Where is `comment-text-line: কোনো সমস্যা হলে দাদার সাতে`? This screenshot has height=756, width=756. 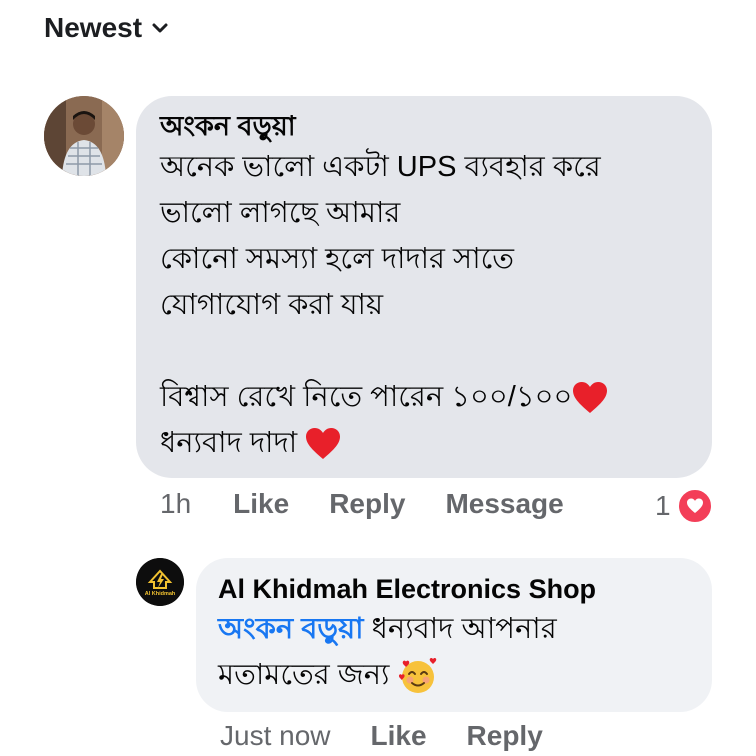
comment-text-line: কোনো সমস্যা হলে দাদার সাতে is located at coordinates (337, 259).